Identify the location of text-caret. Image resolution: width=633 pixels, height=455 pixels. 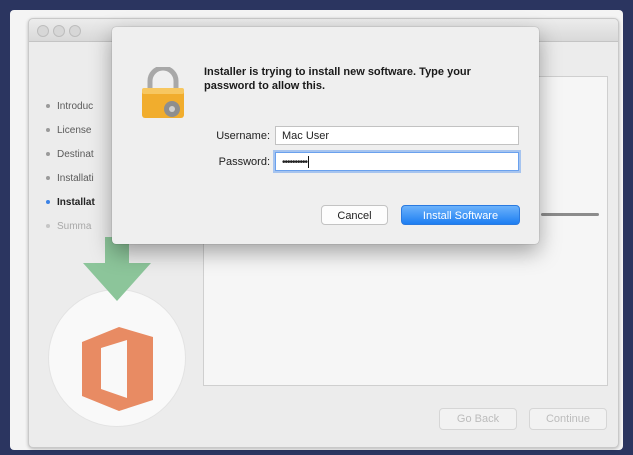
(309, 162).